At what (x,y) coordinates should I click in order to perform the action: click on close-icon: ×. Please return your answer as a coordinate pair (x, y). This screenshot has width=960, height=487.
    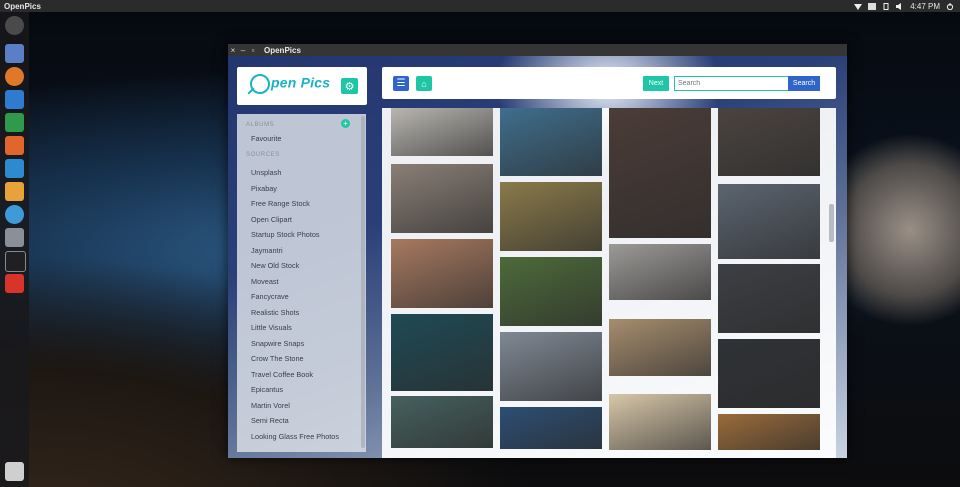
    Looking at the image, I should click on (233, 50).